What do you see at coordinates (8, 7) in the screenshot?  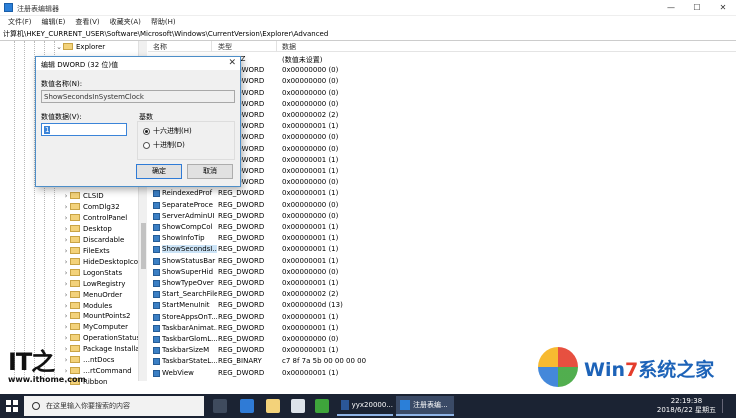 I see `regedit-icon` at bounding box center [8, 7].